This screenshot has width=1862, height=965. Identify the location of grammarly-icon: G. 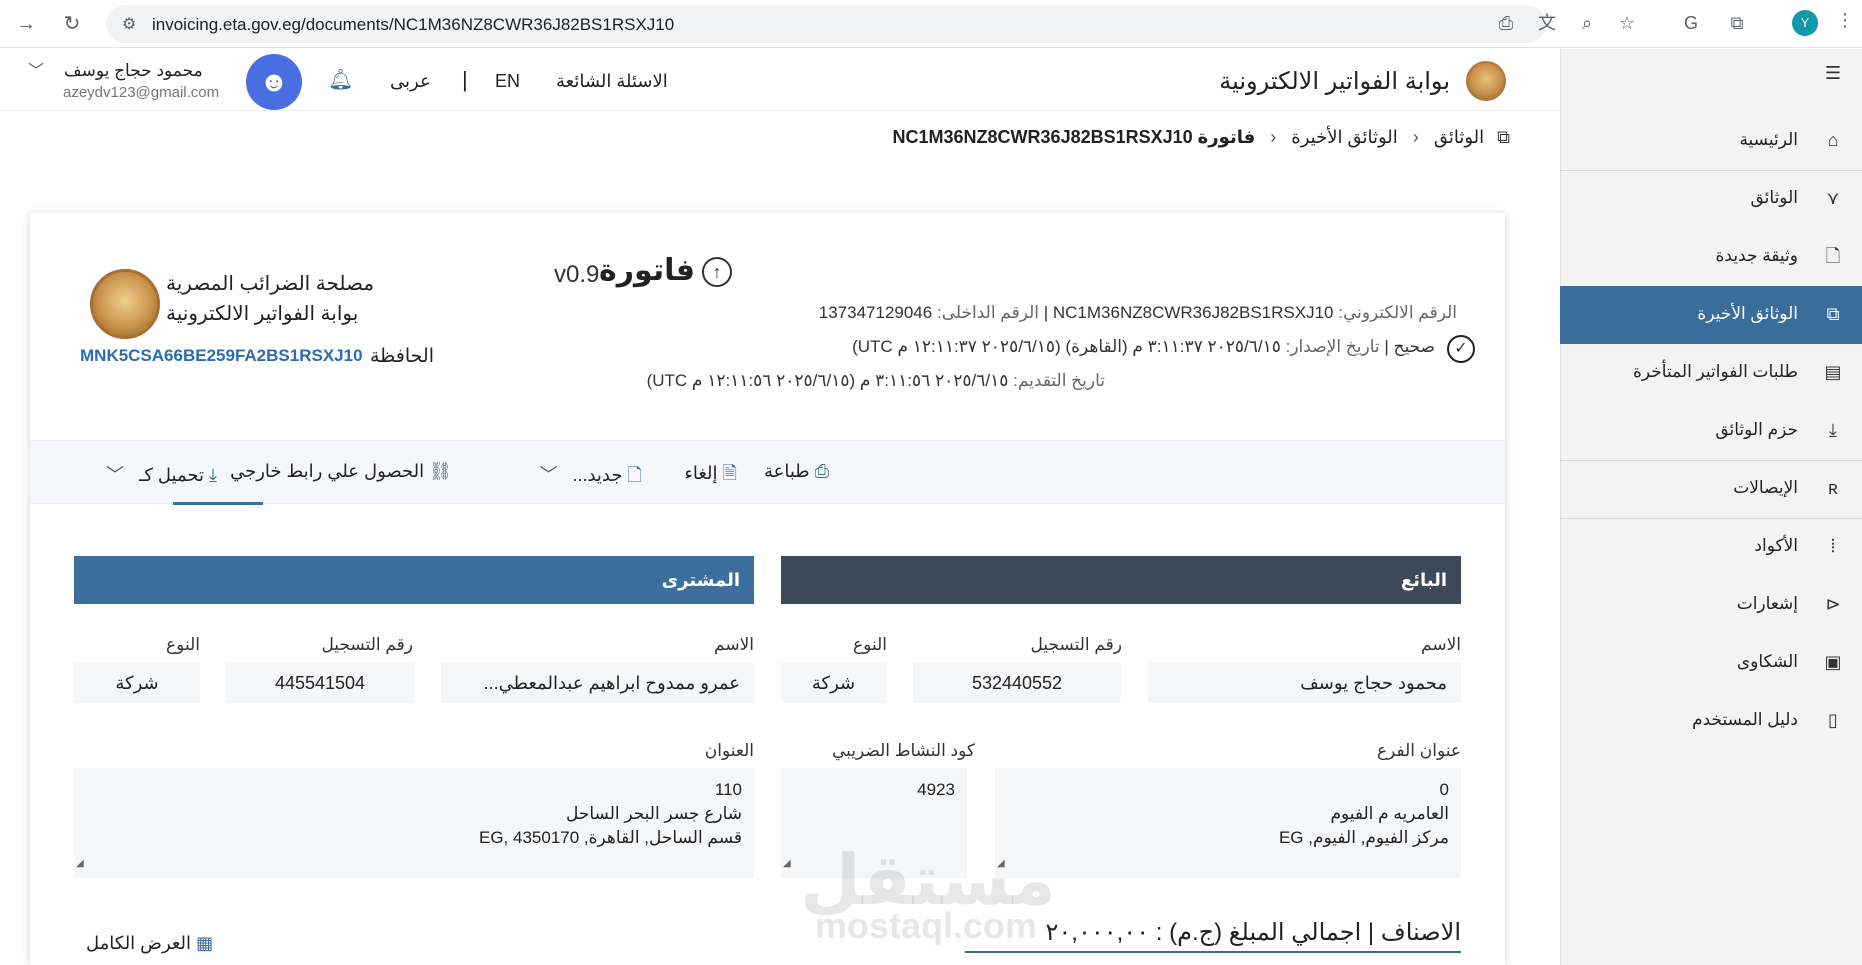
(1691, 23).